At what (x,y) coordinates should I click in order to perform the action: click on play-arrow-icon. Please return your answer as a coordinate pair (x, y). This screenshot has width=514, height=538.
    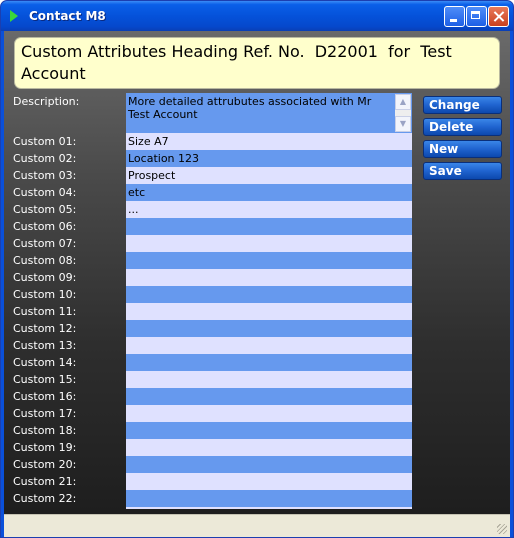
    Looking at the image, I should click on (14, 16).